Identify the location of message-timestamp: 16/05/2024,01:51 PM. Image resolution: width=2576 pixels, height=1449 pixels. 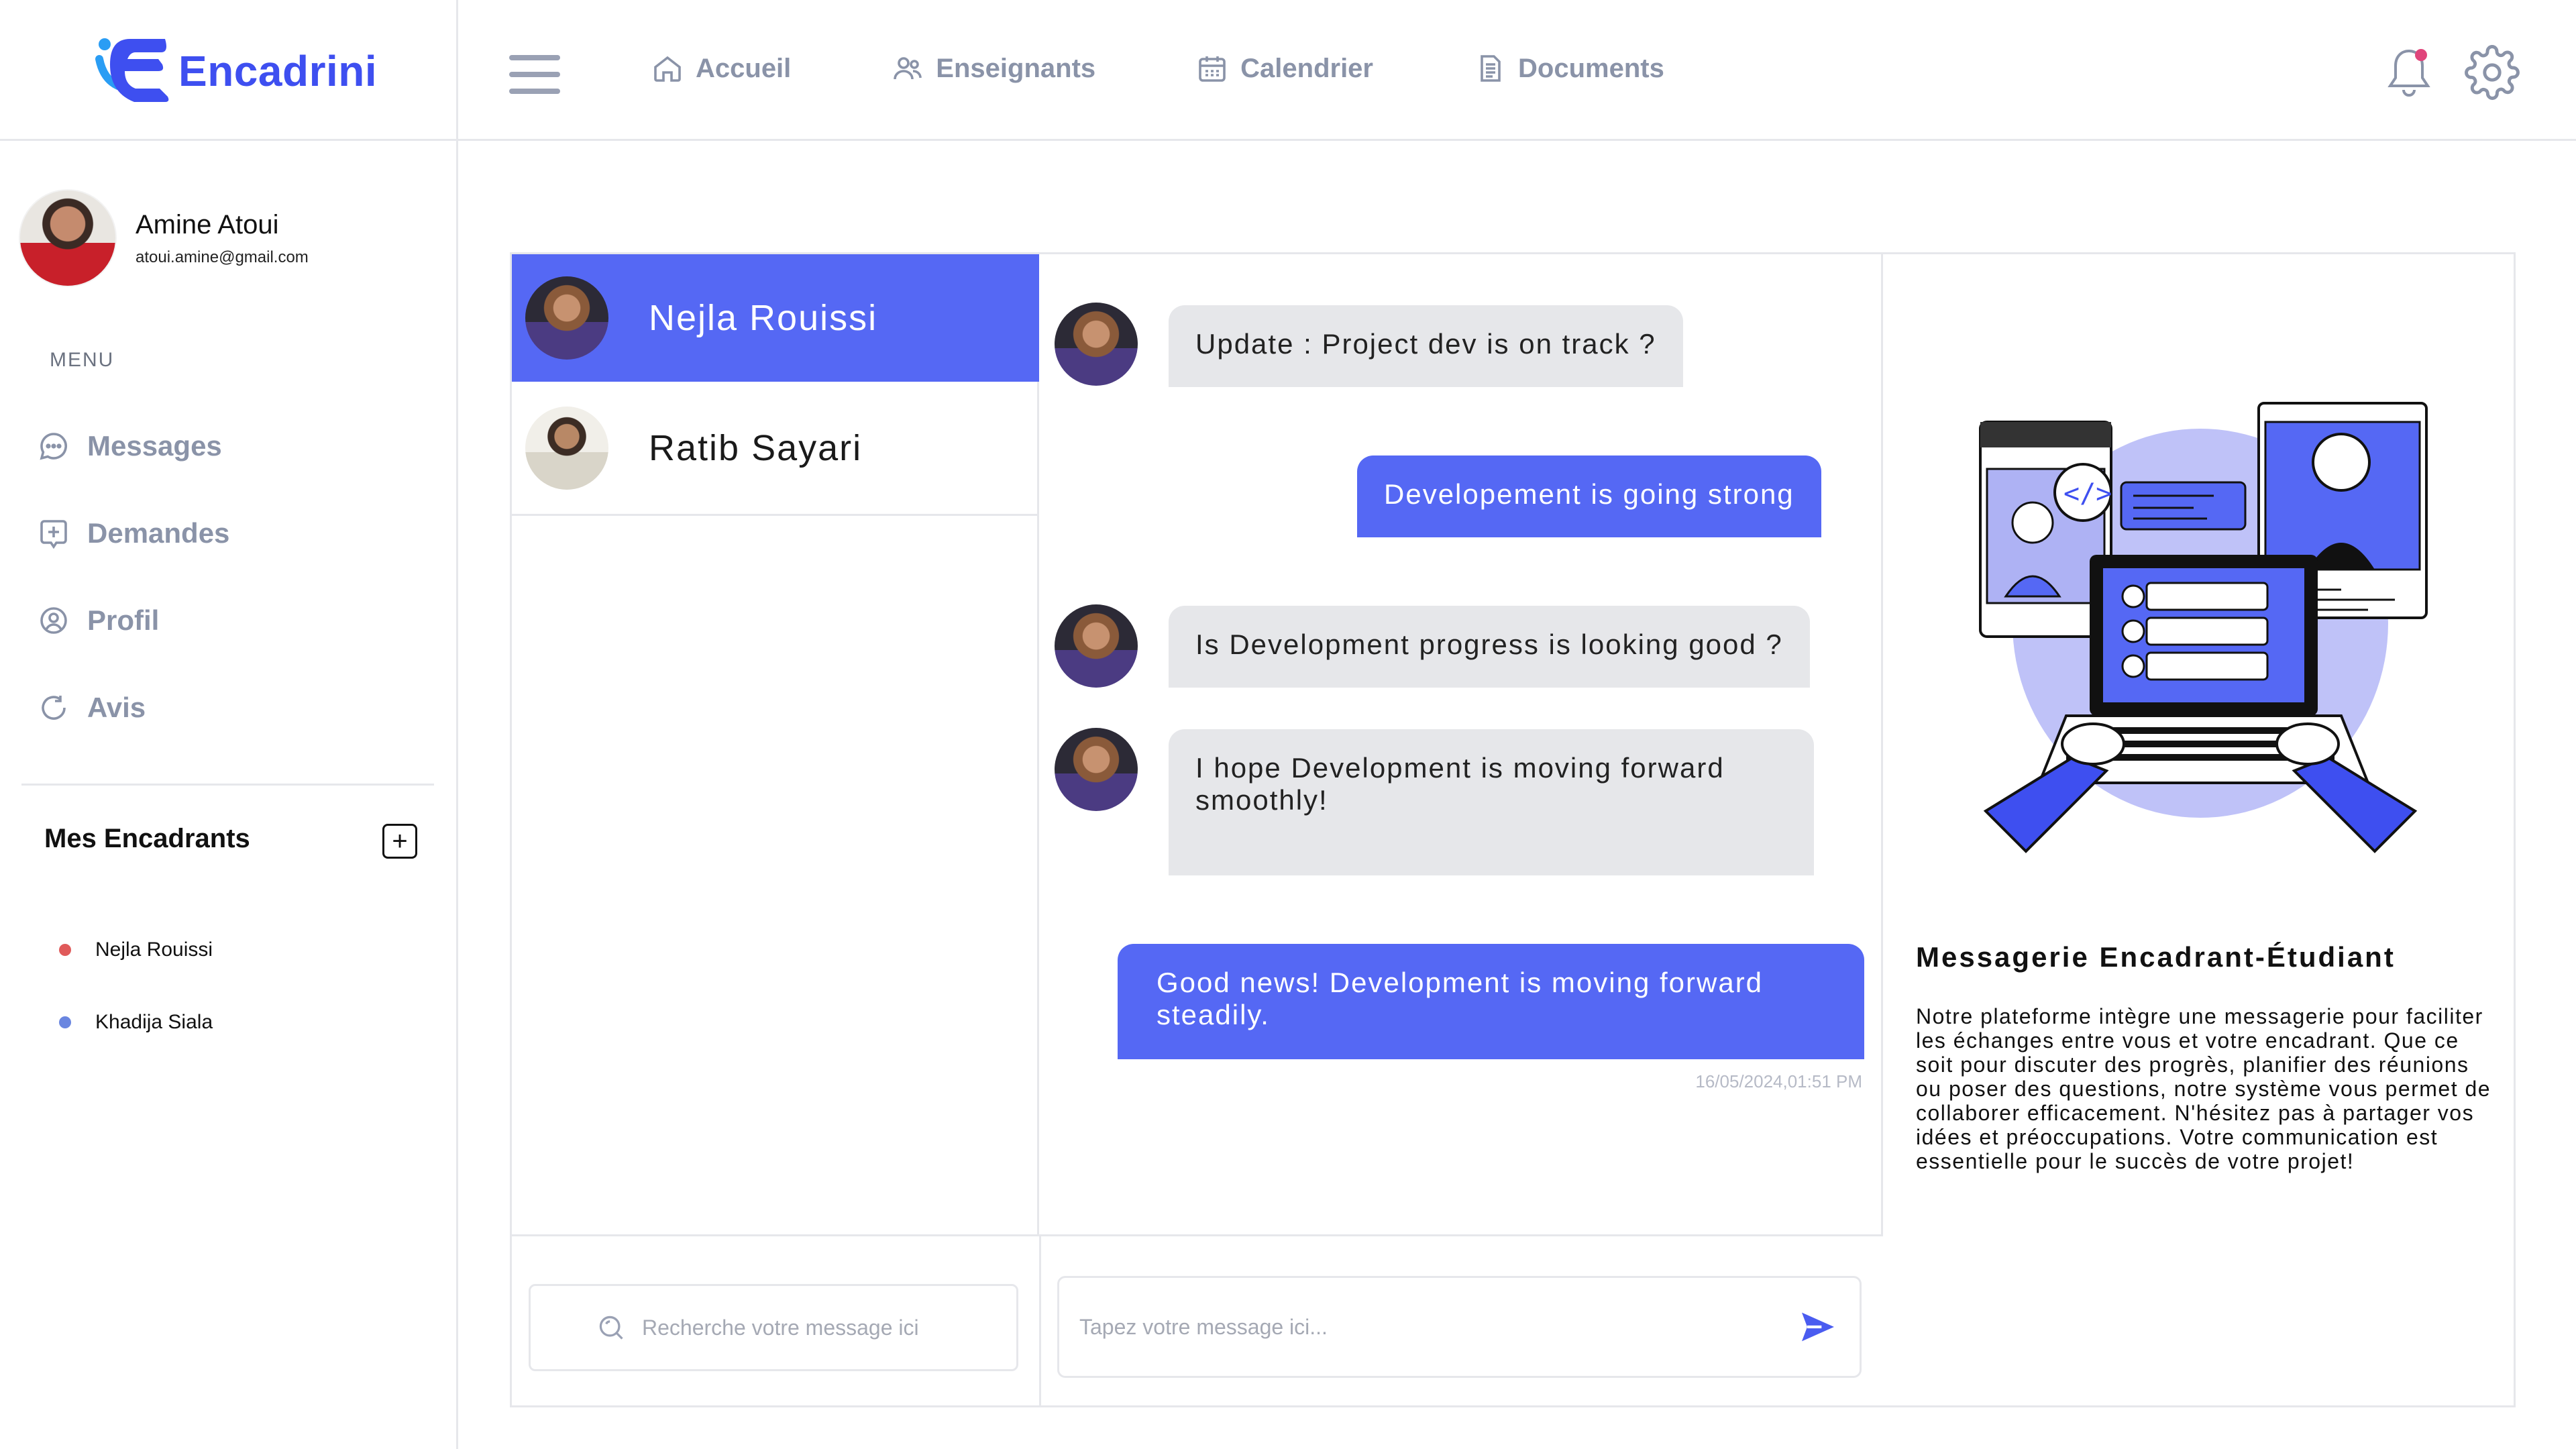
(1778, 1081).